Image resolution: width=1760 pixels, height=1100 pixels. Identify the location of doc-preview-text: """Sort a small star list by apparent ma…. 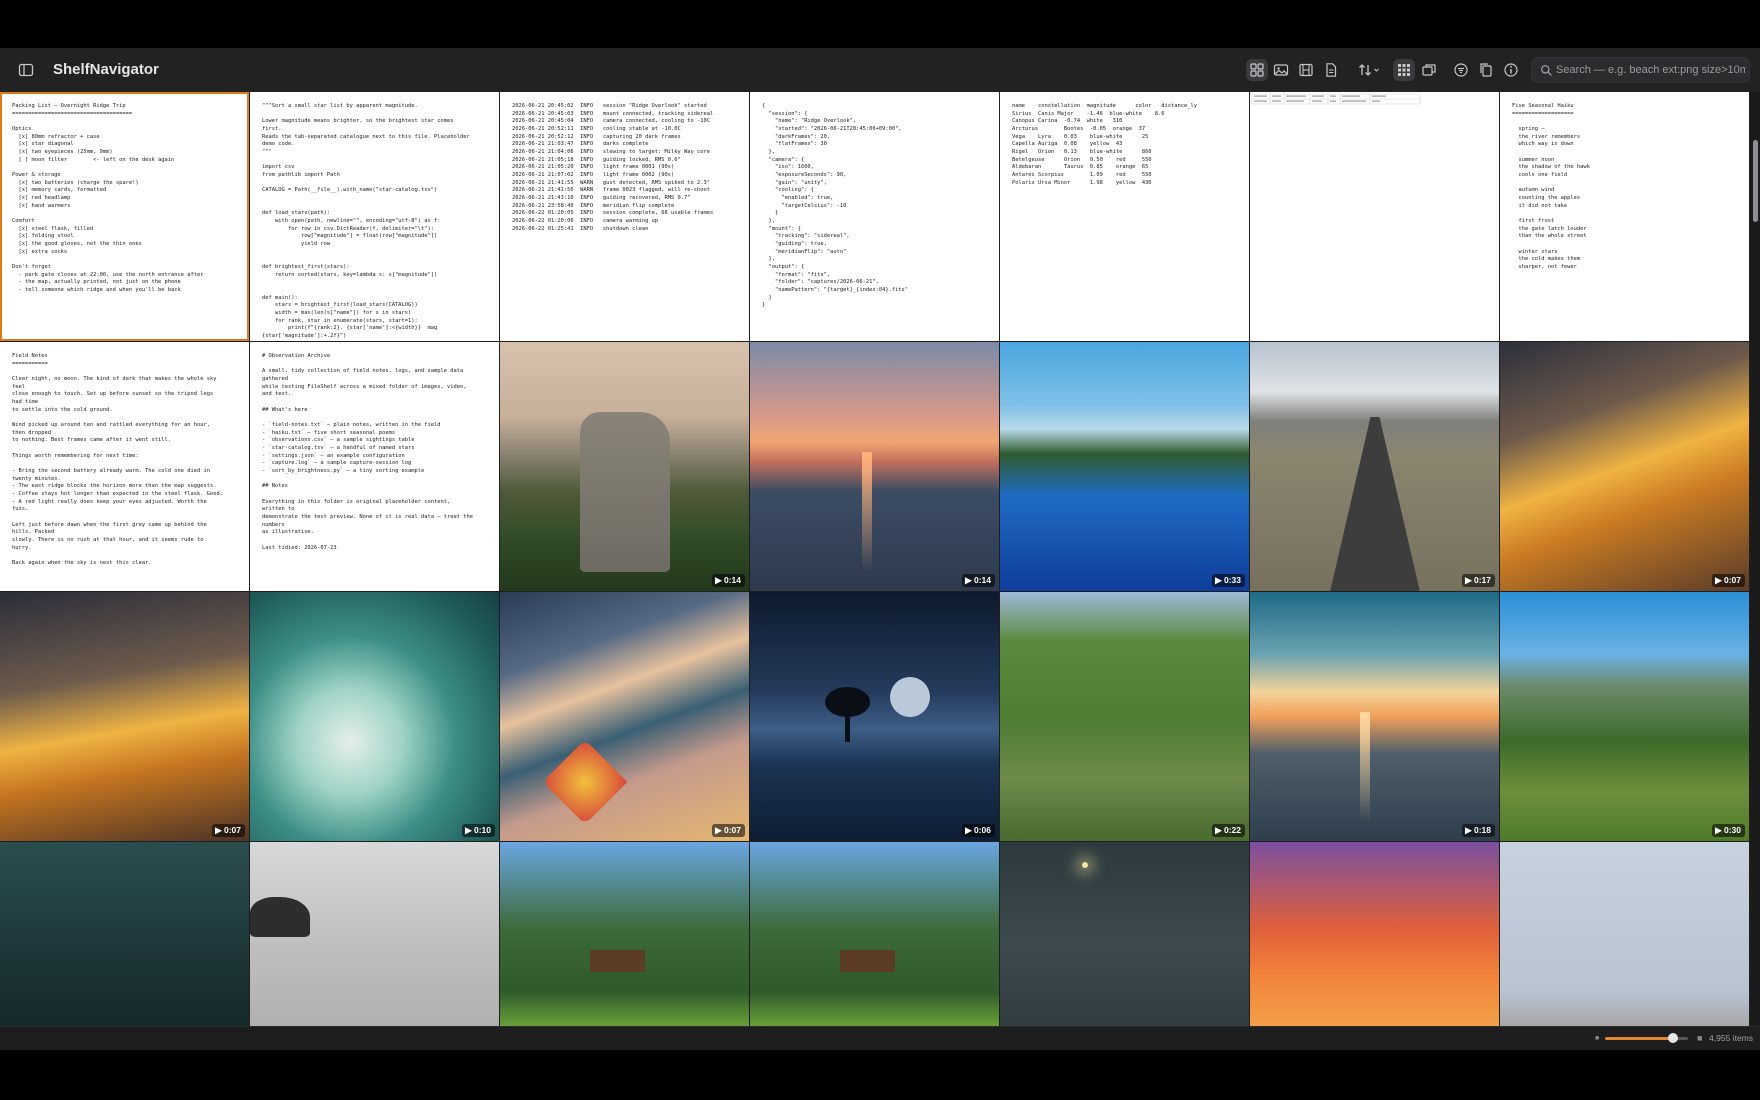
(366, 221).